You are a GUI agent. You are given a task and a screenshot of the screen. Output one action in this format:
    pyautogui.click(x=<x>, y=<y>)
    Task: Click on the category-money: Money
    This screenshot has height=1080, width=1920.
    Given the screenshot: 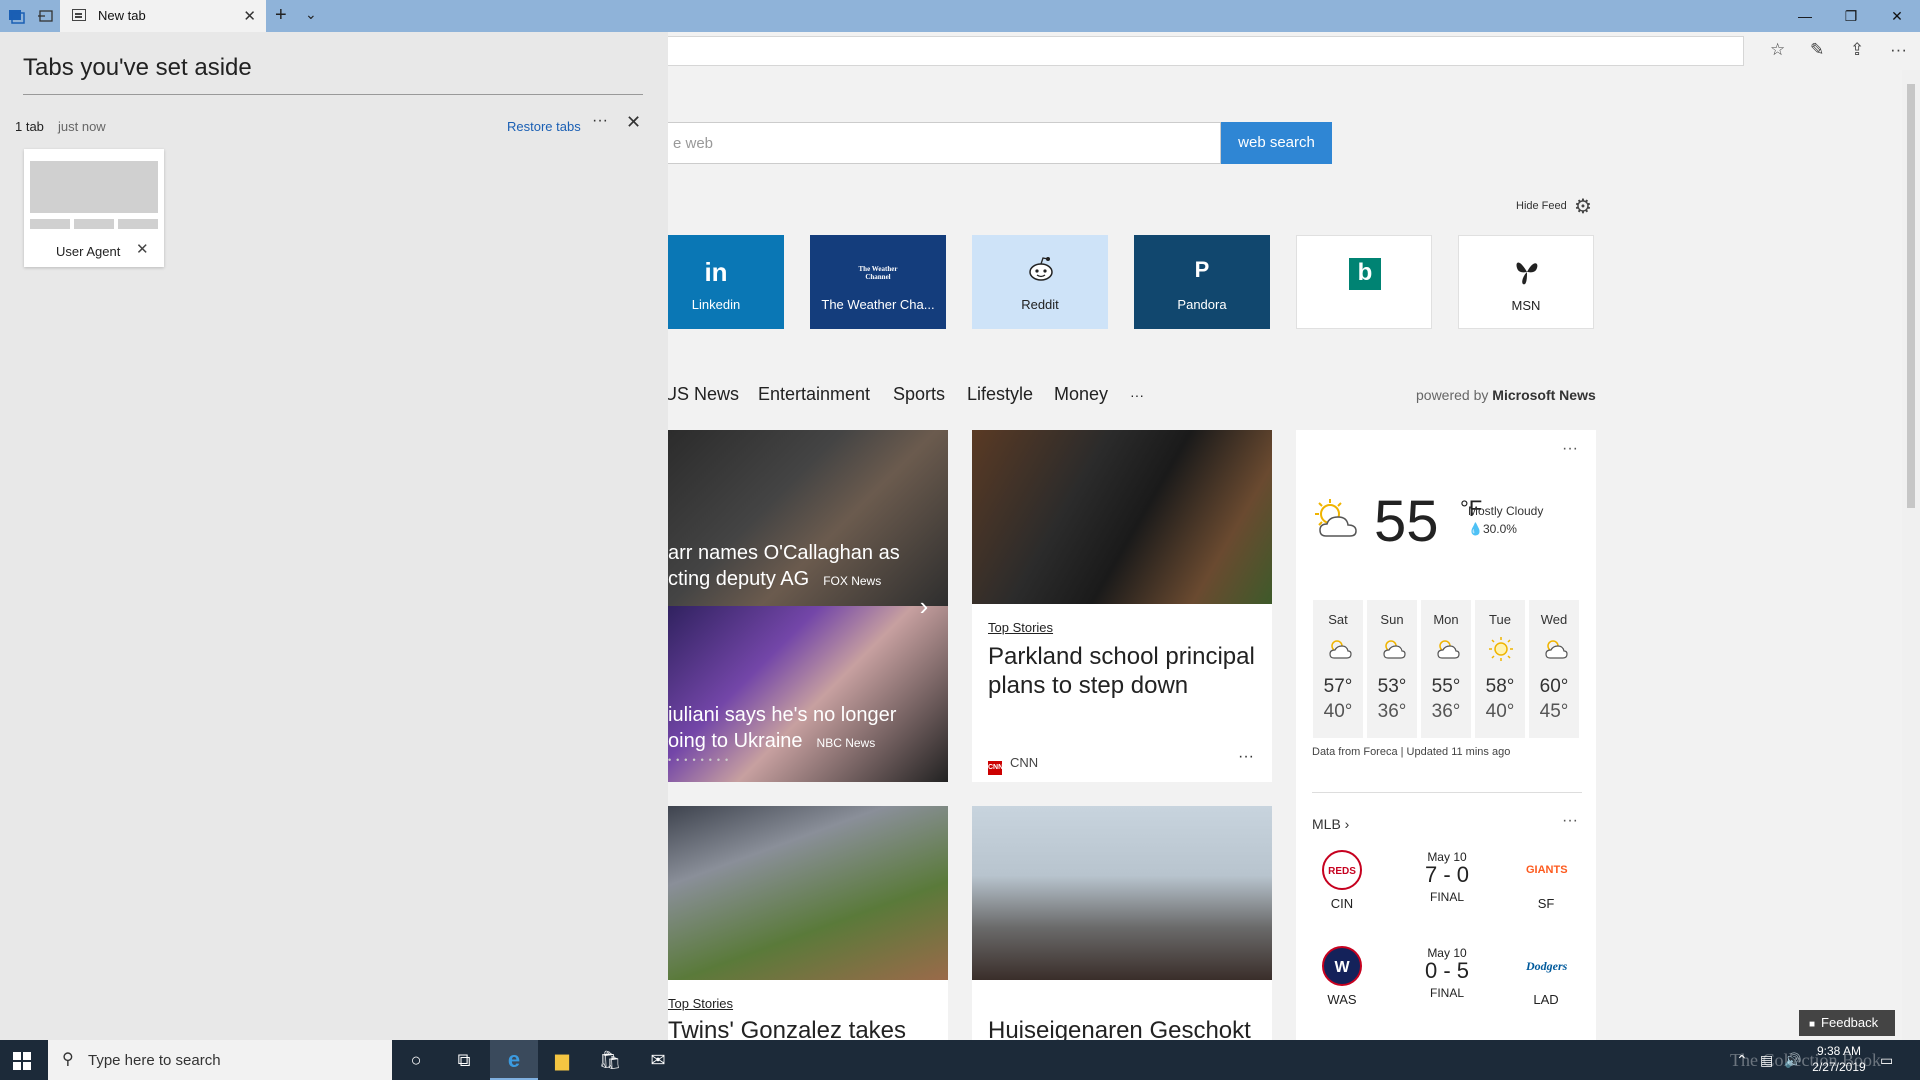 What is the action you would take?
    pyautogui.click(x=1081, y=394)
    